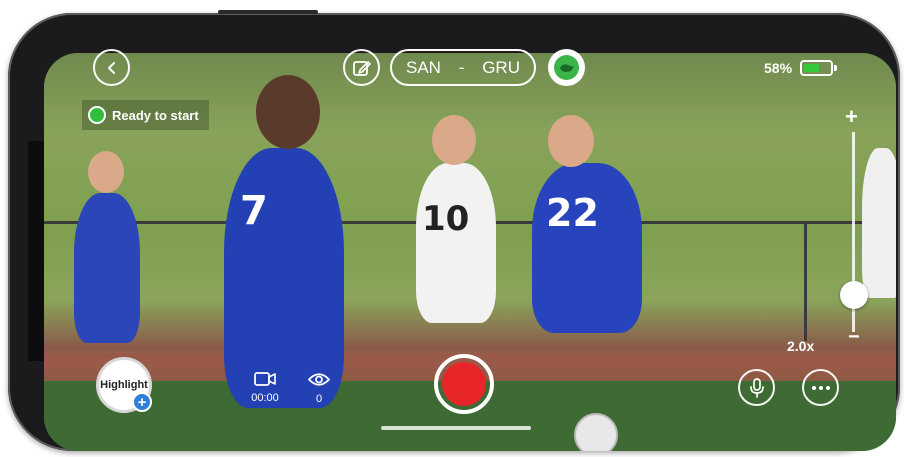 This screenshot has height=457, width=904. Describe the element at coordinates (265, 379) in the screenshot. I see `video-camera-icon` at that location.